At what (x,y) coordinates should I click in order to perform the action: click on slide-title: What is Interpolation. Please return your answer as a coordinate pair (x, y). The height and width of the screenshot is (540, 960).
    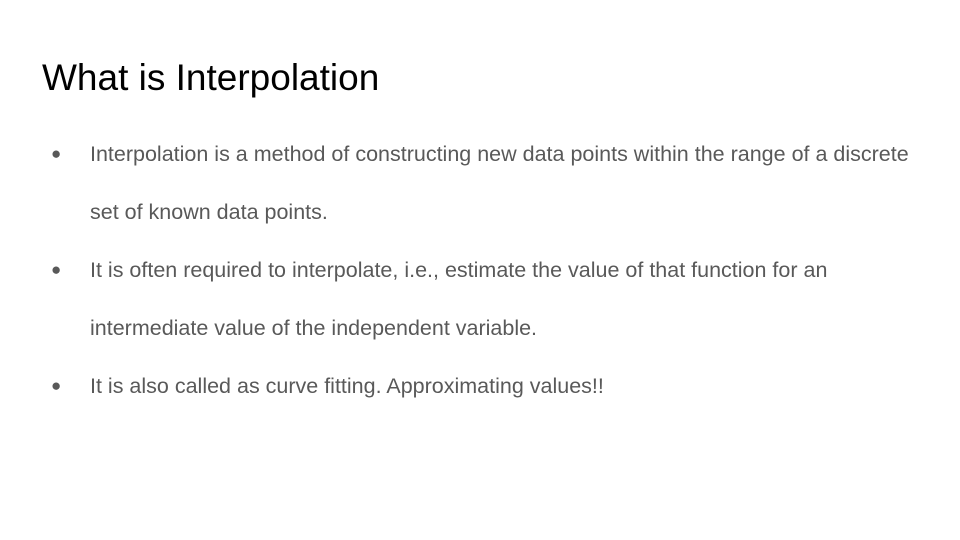
    Looking at the image, I should click on (211, 77).